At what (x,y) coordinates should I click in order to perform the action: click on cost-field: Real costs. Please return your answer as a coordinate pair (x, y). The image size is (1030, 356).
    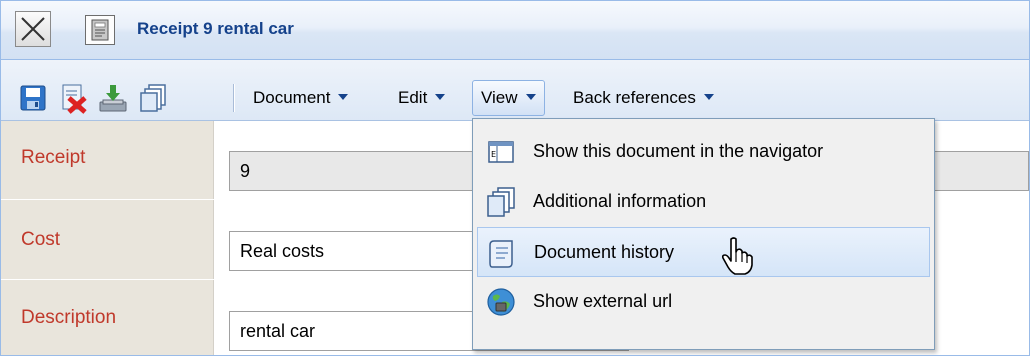
    Looking at the image, I should click on (359, 251).